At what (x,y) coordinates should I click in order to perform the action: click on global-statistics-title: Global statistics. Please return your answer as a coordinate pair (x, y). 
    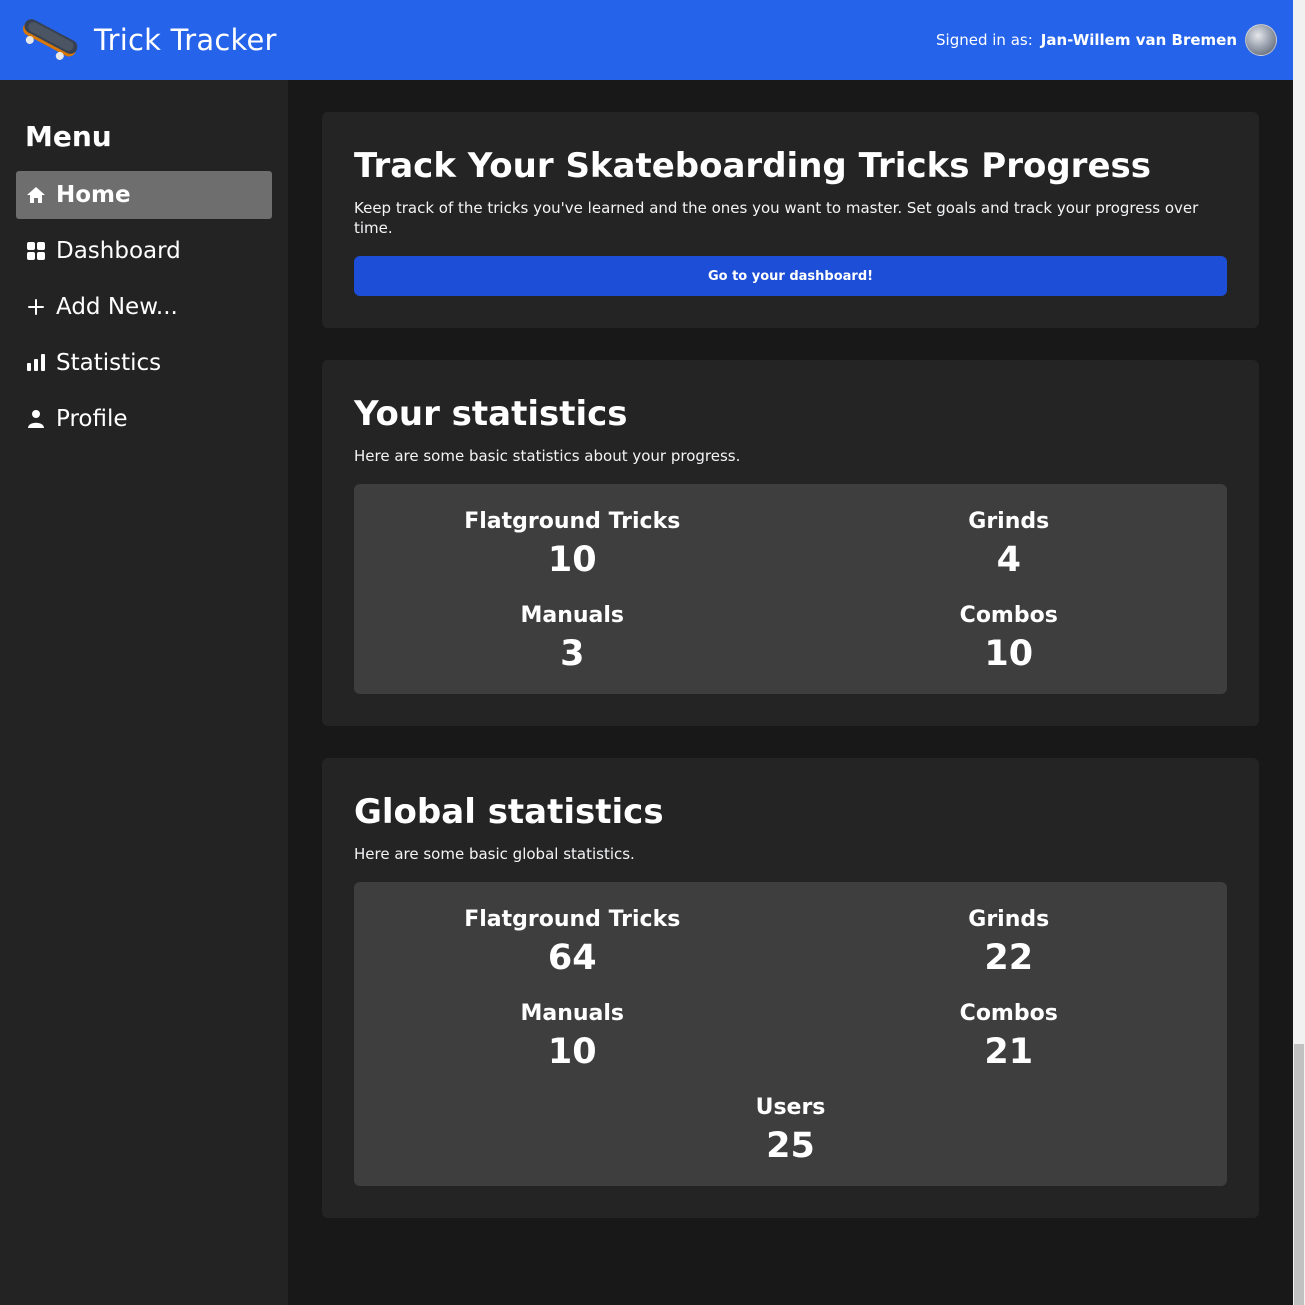
    Looking at the image, I should click on (509, 812).